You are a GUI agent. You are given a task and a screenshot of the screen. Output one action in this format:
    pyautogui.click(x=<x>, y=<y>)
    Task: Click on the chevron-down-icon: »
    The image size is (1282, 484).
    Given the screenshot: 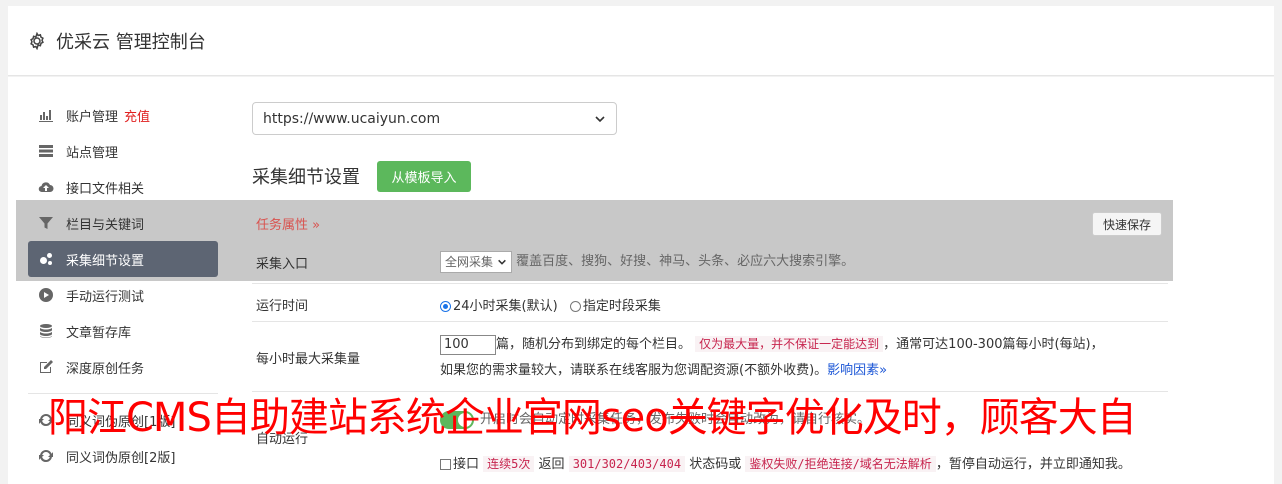 What is the action you would take?
    pyautogui.click(x=883, y=370)
    